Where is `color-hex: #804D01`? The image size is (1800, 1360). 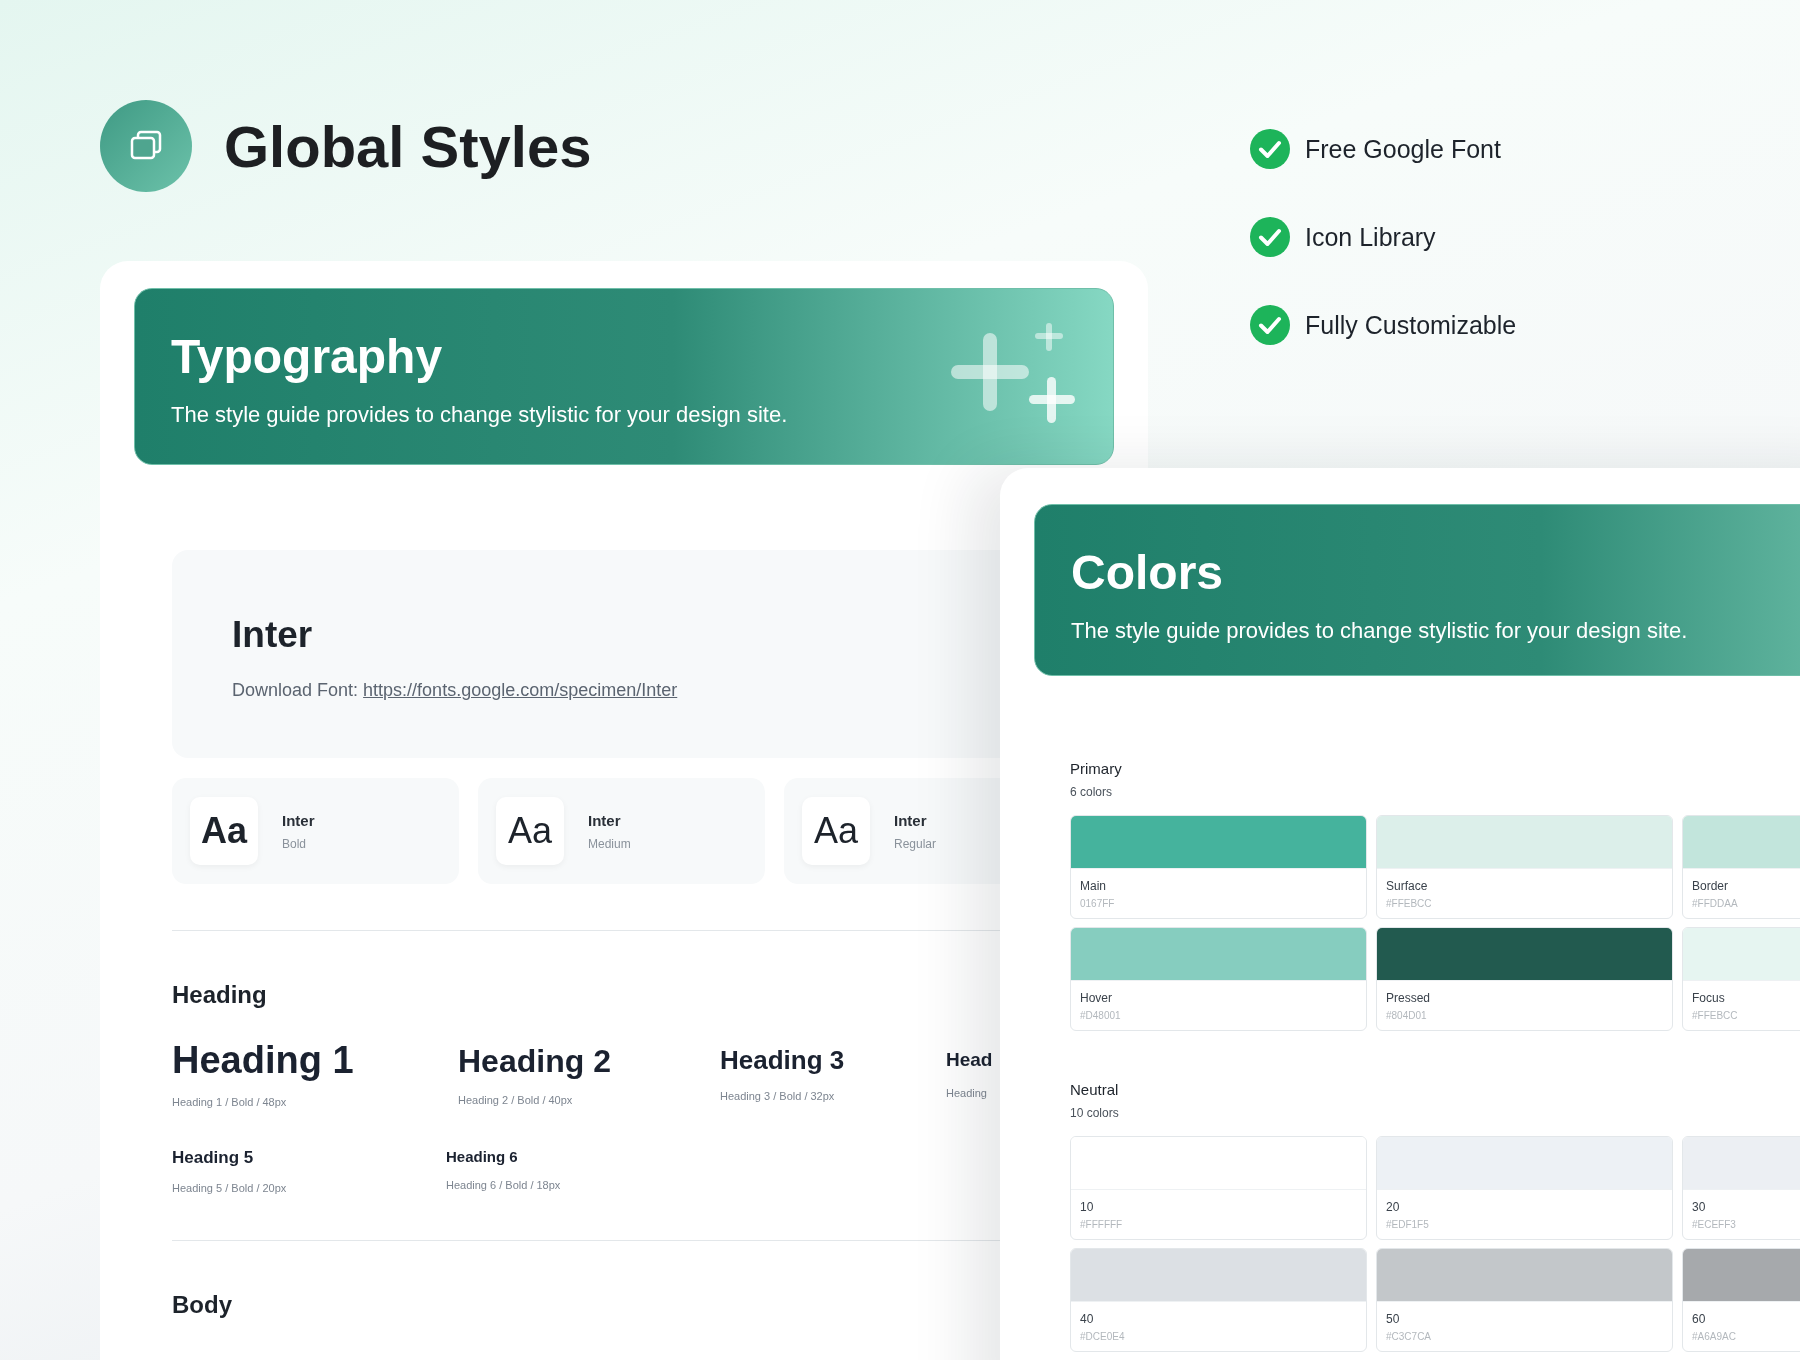 color-hex: #804D01 is located at coordinates (1407, 1015).